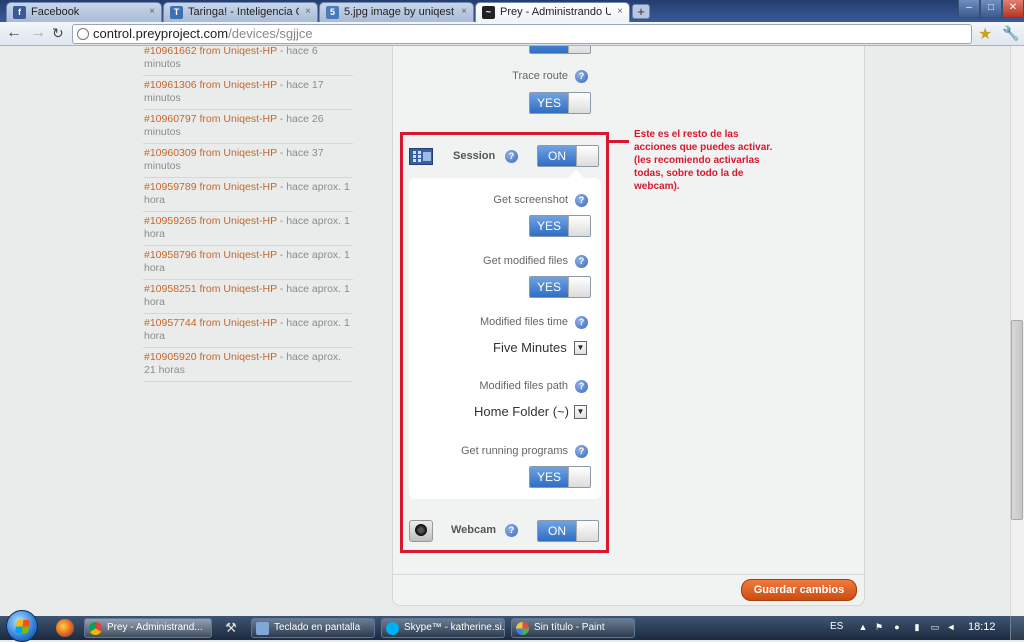  Describe the element at coordinates (799, 590) in the screenshot. I see `save-changes-button: Guardar cambios` at that location.